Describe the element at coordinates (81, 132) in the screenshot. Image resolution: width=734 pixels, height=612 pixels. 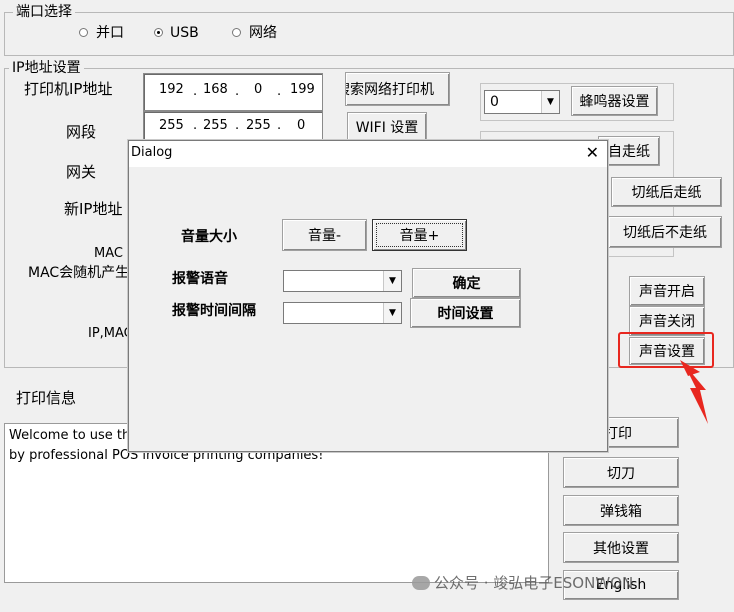
I see `subnet-label: 网段` at that location.